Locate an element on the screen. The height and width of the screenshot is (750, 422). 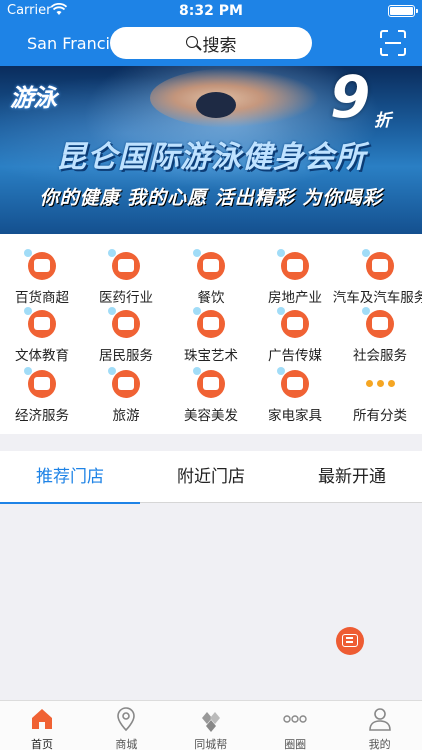
video-camera-icon is located at coordinates (293, 322).